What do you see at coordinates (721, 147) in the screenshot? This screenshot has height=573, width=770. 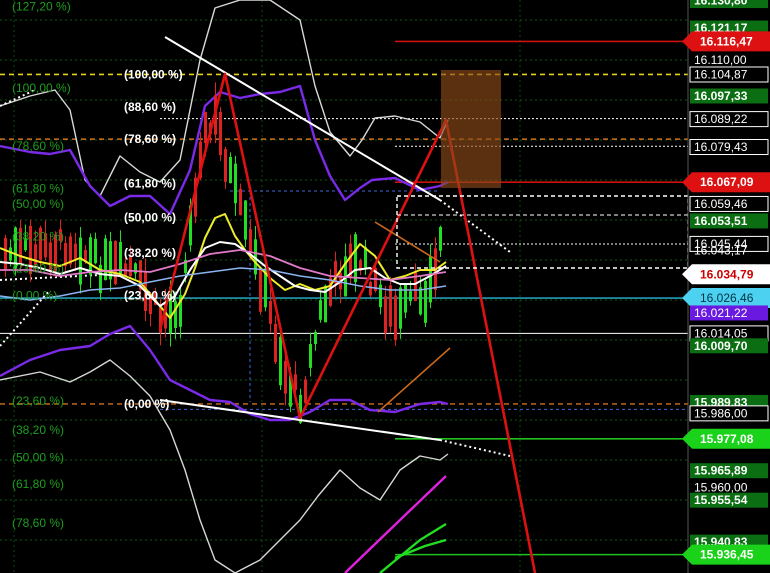 I see `price-label-text: 16.079,43` at bounding box center [721, 147].